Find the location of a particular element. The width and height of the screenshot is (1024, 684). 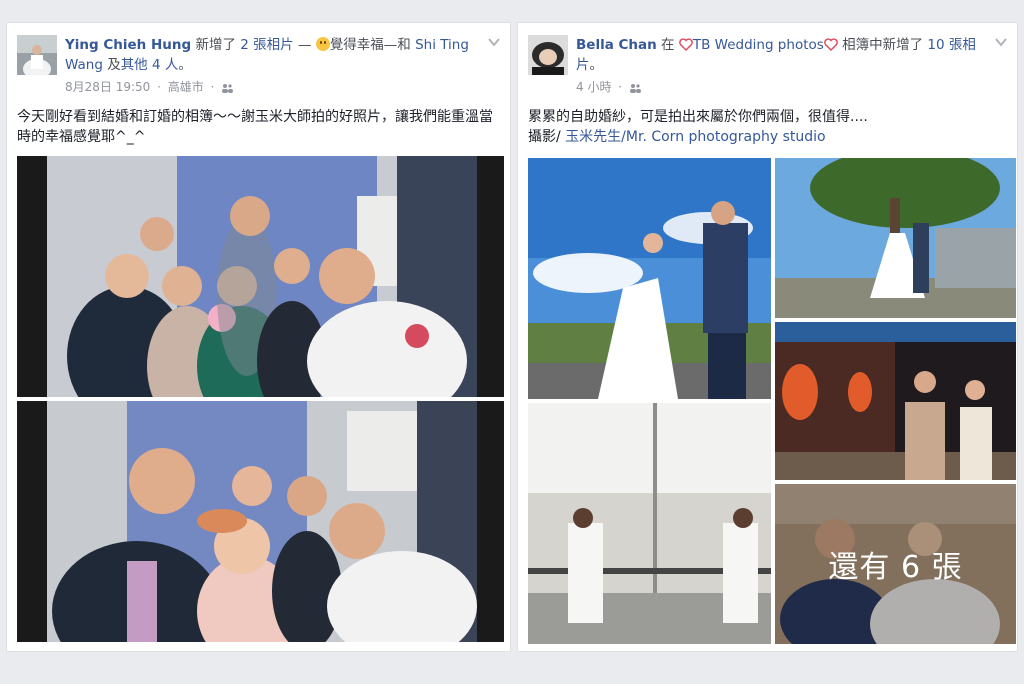

timestamp-link: 4 小時 is located at coordinates (593, 87).